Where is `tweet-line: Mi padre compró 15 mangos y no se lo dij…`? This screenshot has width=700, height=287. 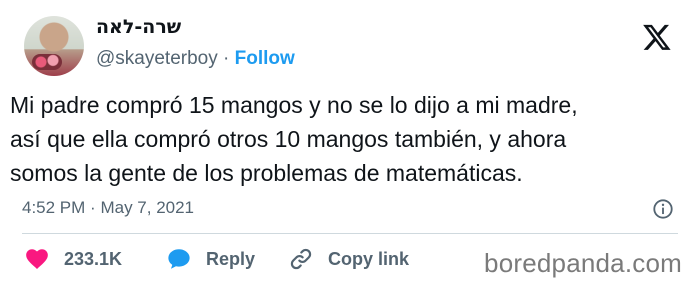 tweet-line: Mi padre compró 15 mangos y no se lo dij… is located at coordinates (294, 105).